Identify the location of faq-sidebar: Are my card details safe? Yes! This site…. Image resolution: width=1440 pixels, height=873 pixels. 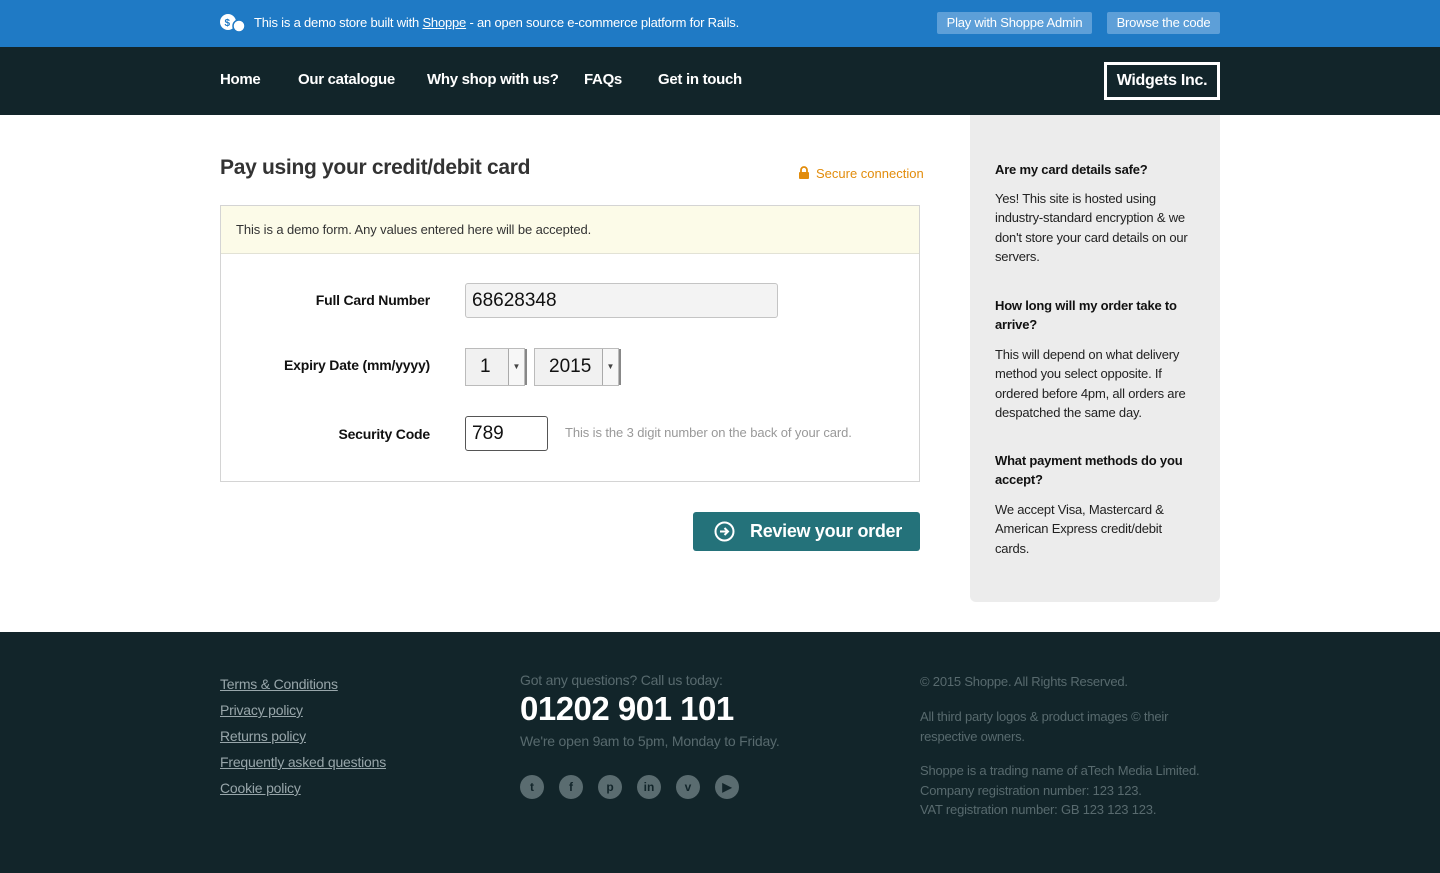
(1095, 358).